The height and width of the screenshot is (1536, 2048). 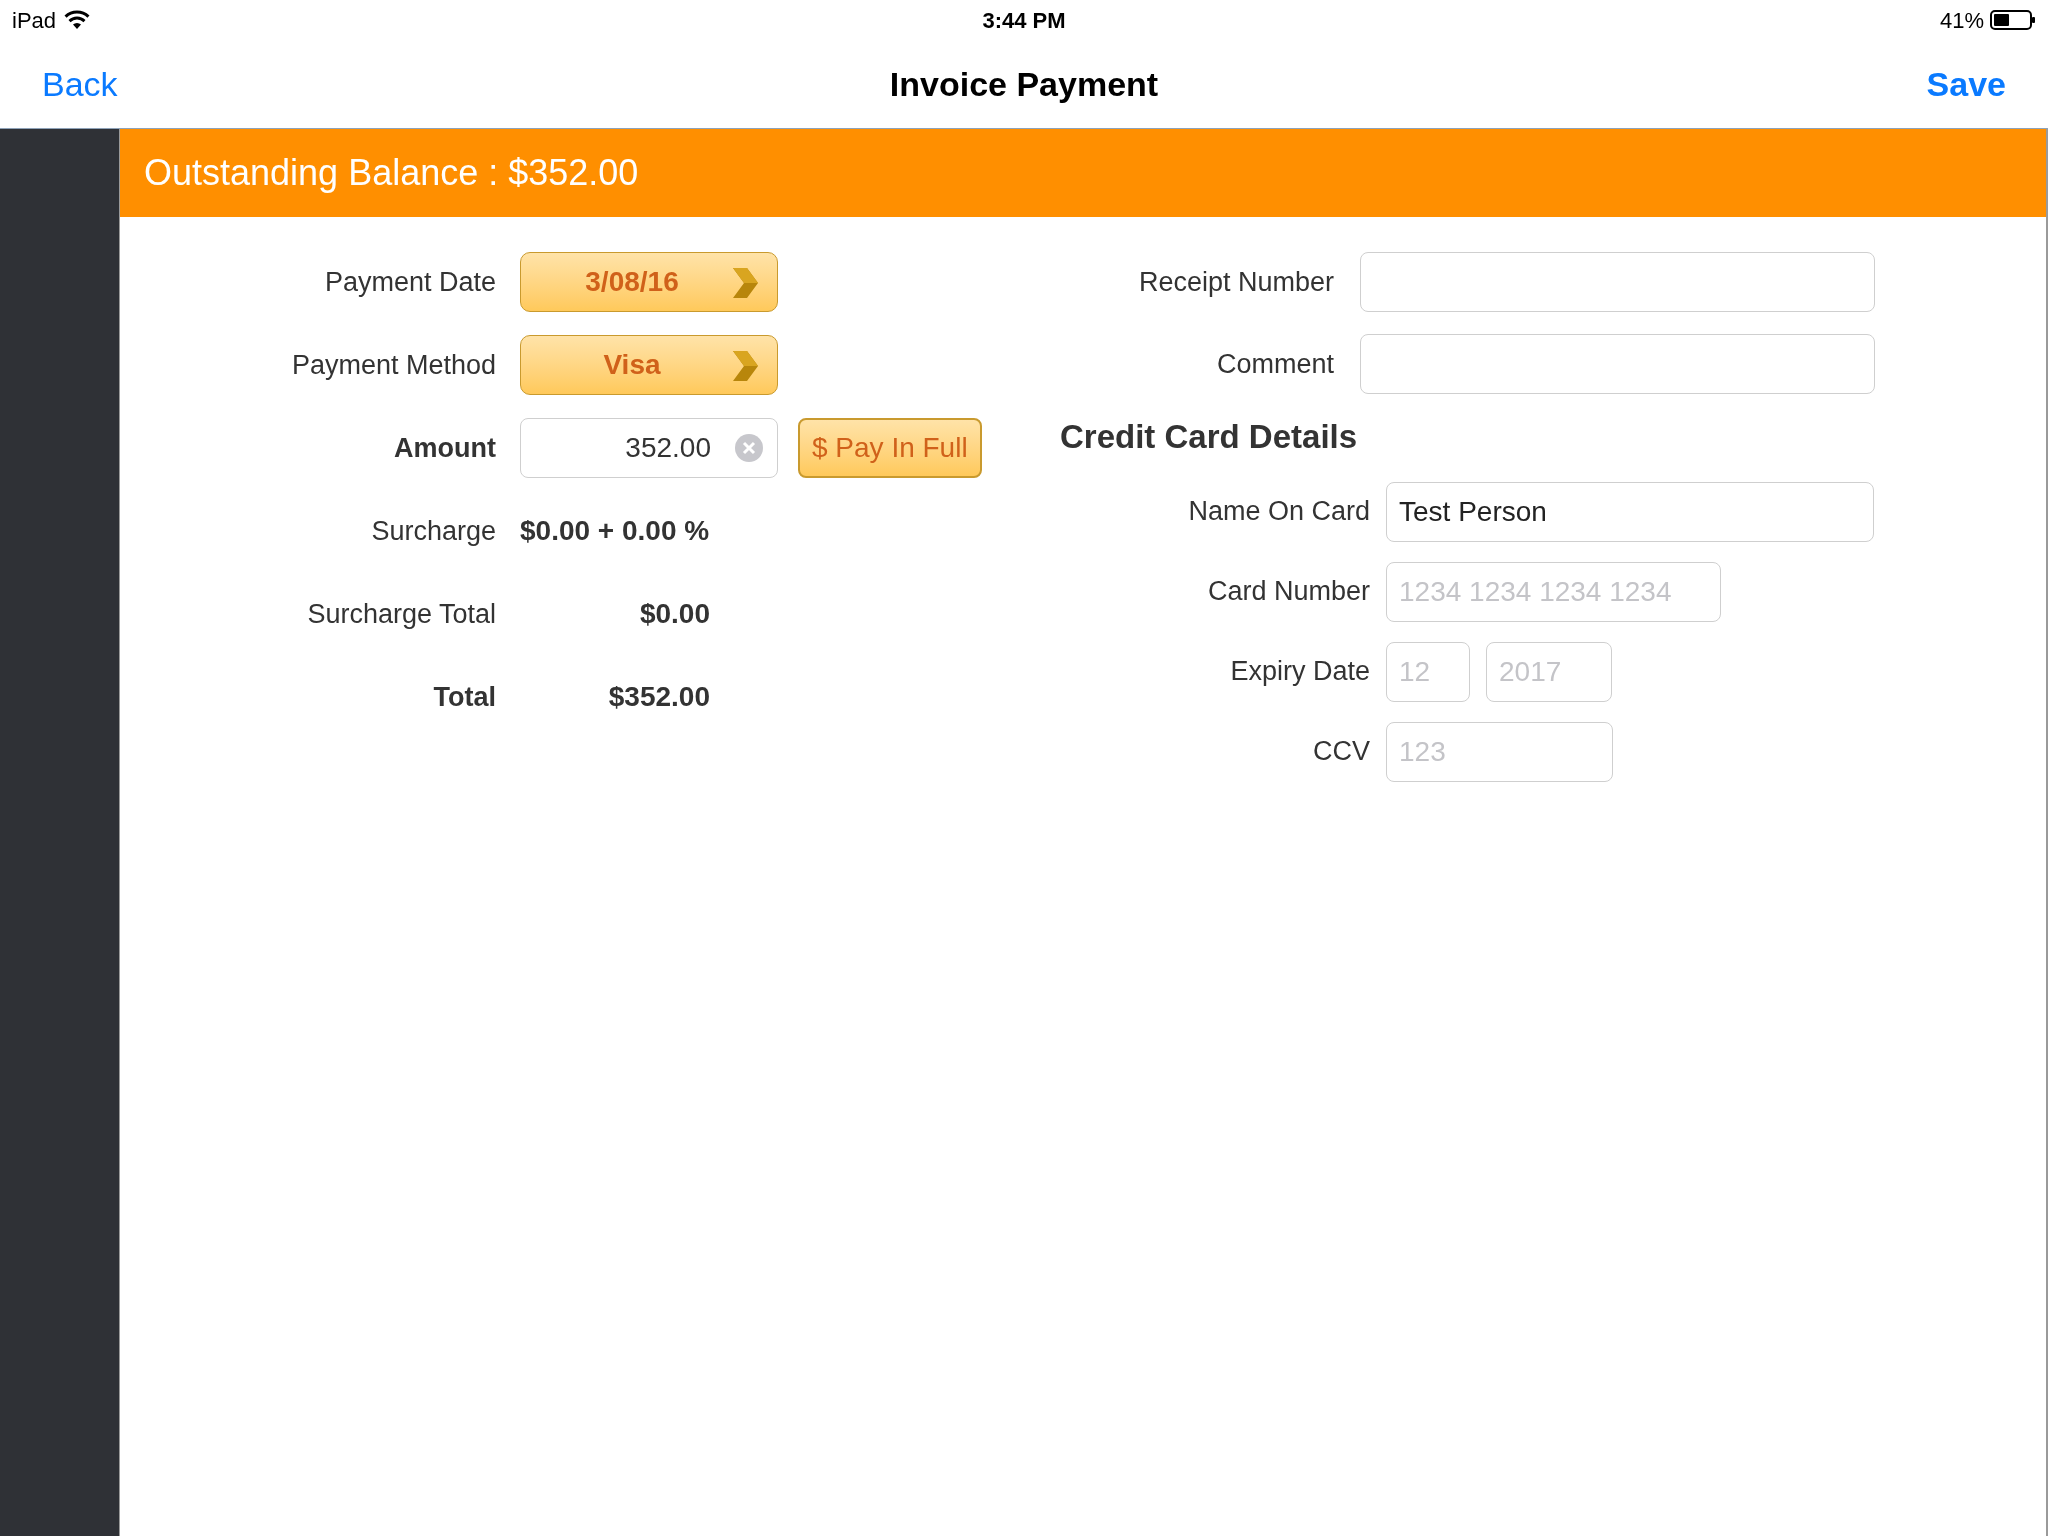 I want to click on field-label: Name On Card, so click(x=1278, y=512).